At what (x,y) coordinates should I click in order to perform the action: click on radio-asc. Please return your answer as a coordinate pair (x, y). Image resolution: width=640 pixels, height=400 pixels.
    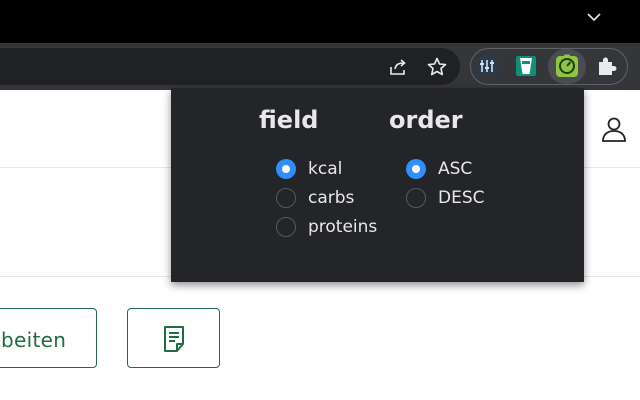
    Looking at the image, I should click on (416, 169).